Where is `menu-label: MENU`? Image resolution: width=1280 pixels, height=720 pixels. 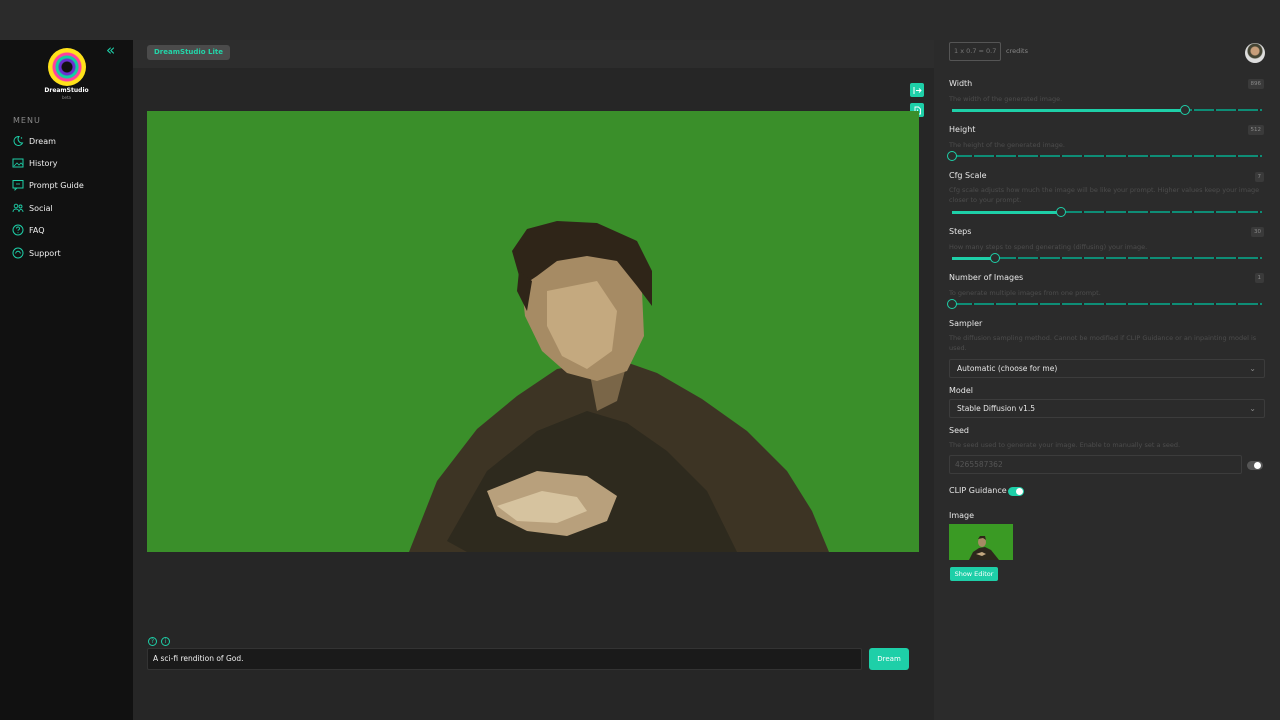 menu-label: MENU is located at coordinates (27, 120).